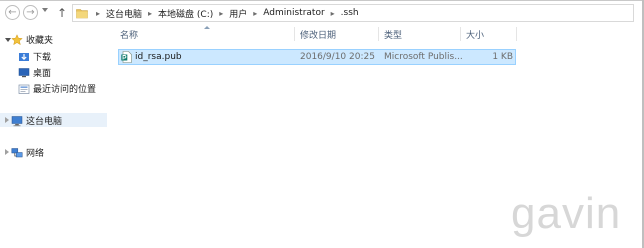  I want to click on column-header-modified: 修改日期, so click(318, 34).